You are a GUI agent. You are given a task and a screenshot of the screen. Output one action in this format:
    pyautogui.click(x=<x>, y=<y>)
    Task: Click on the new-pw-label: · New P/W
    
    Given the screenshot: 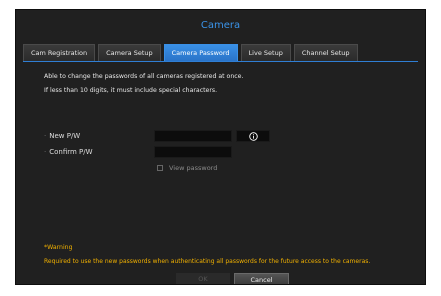 What is the action you would take?
    pyautogui.click(x=62, y=136)
    